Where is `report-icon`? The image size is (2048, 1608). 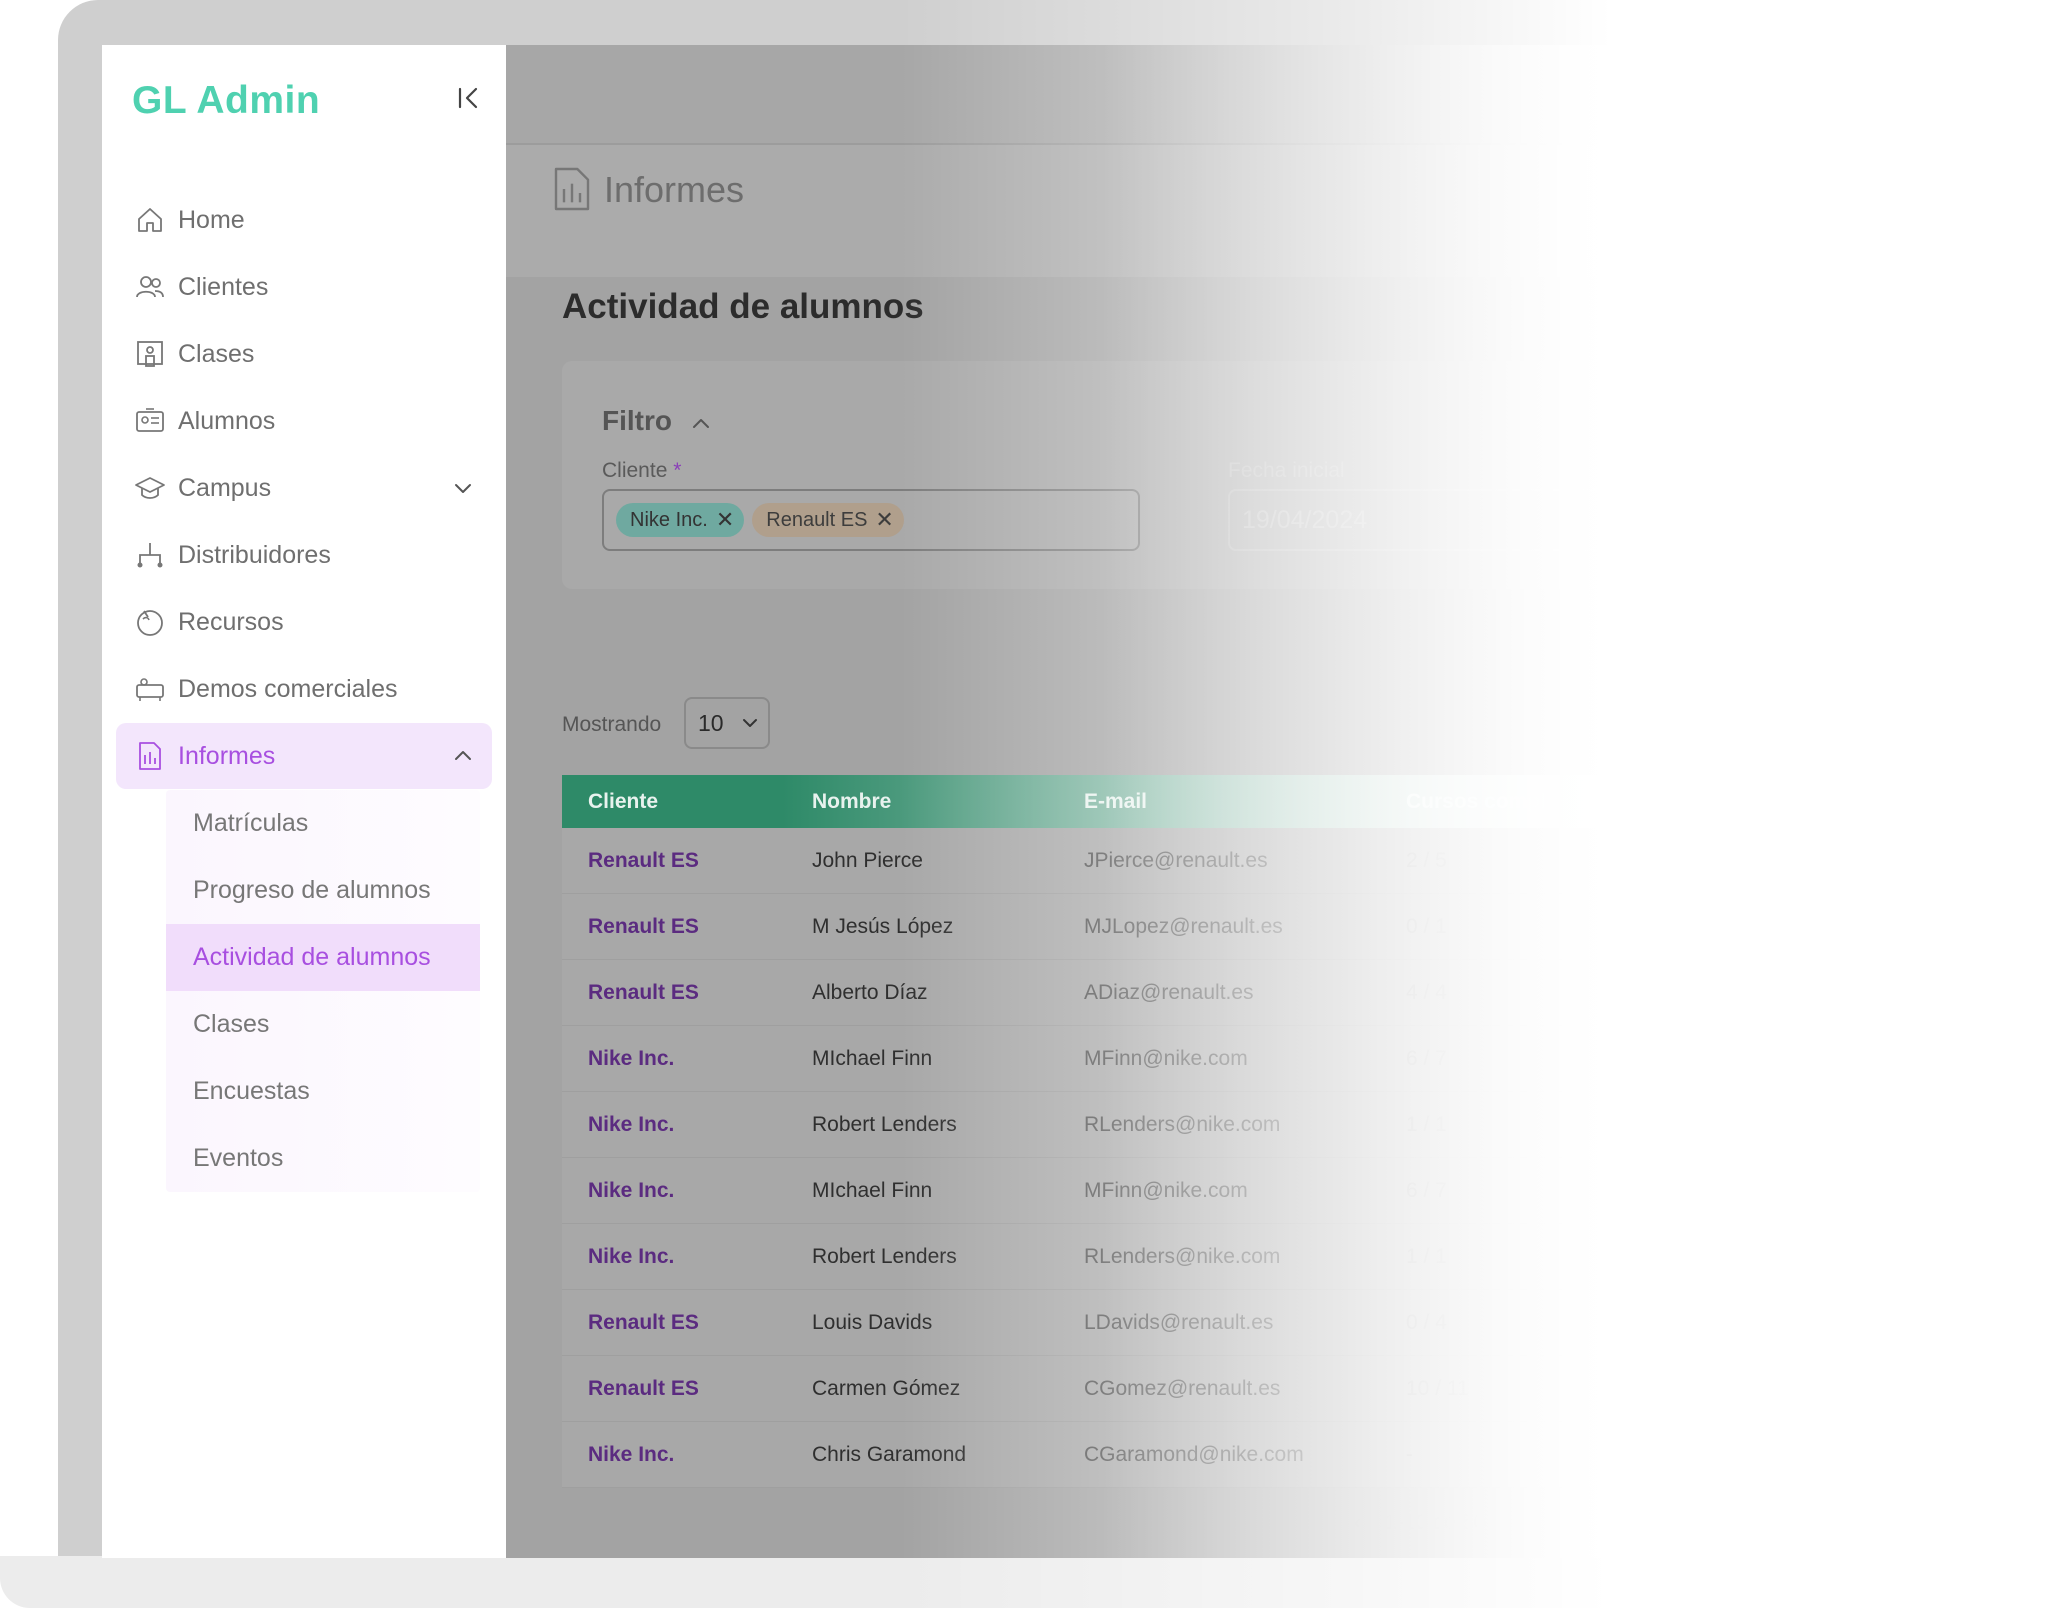
report-icon is located at coordinates (150, 756).